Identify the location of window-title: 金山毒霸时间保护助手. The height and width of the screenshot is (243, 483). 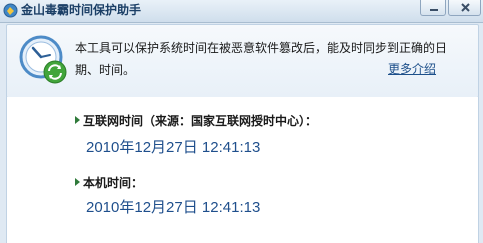
(81, 10).